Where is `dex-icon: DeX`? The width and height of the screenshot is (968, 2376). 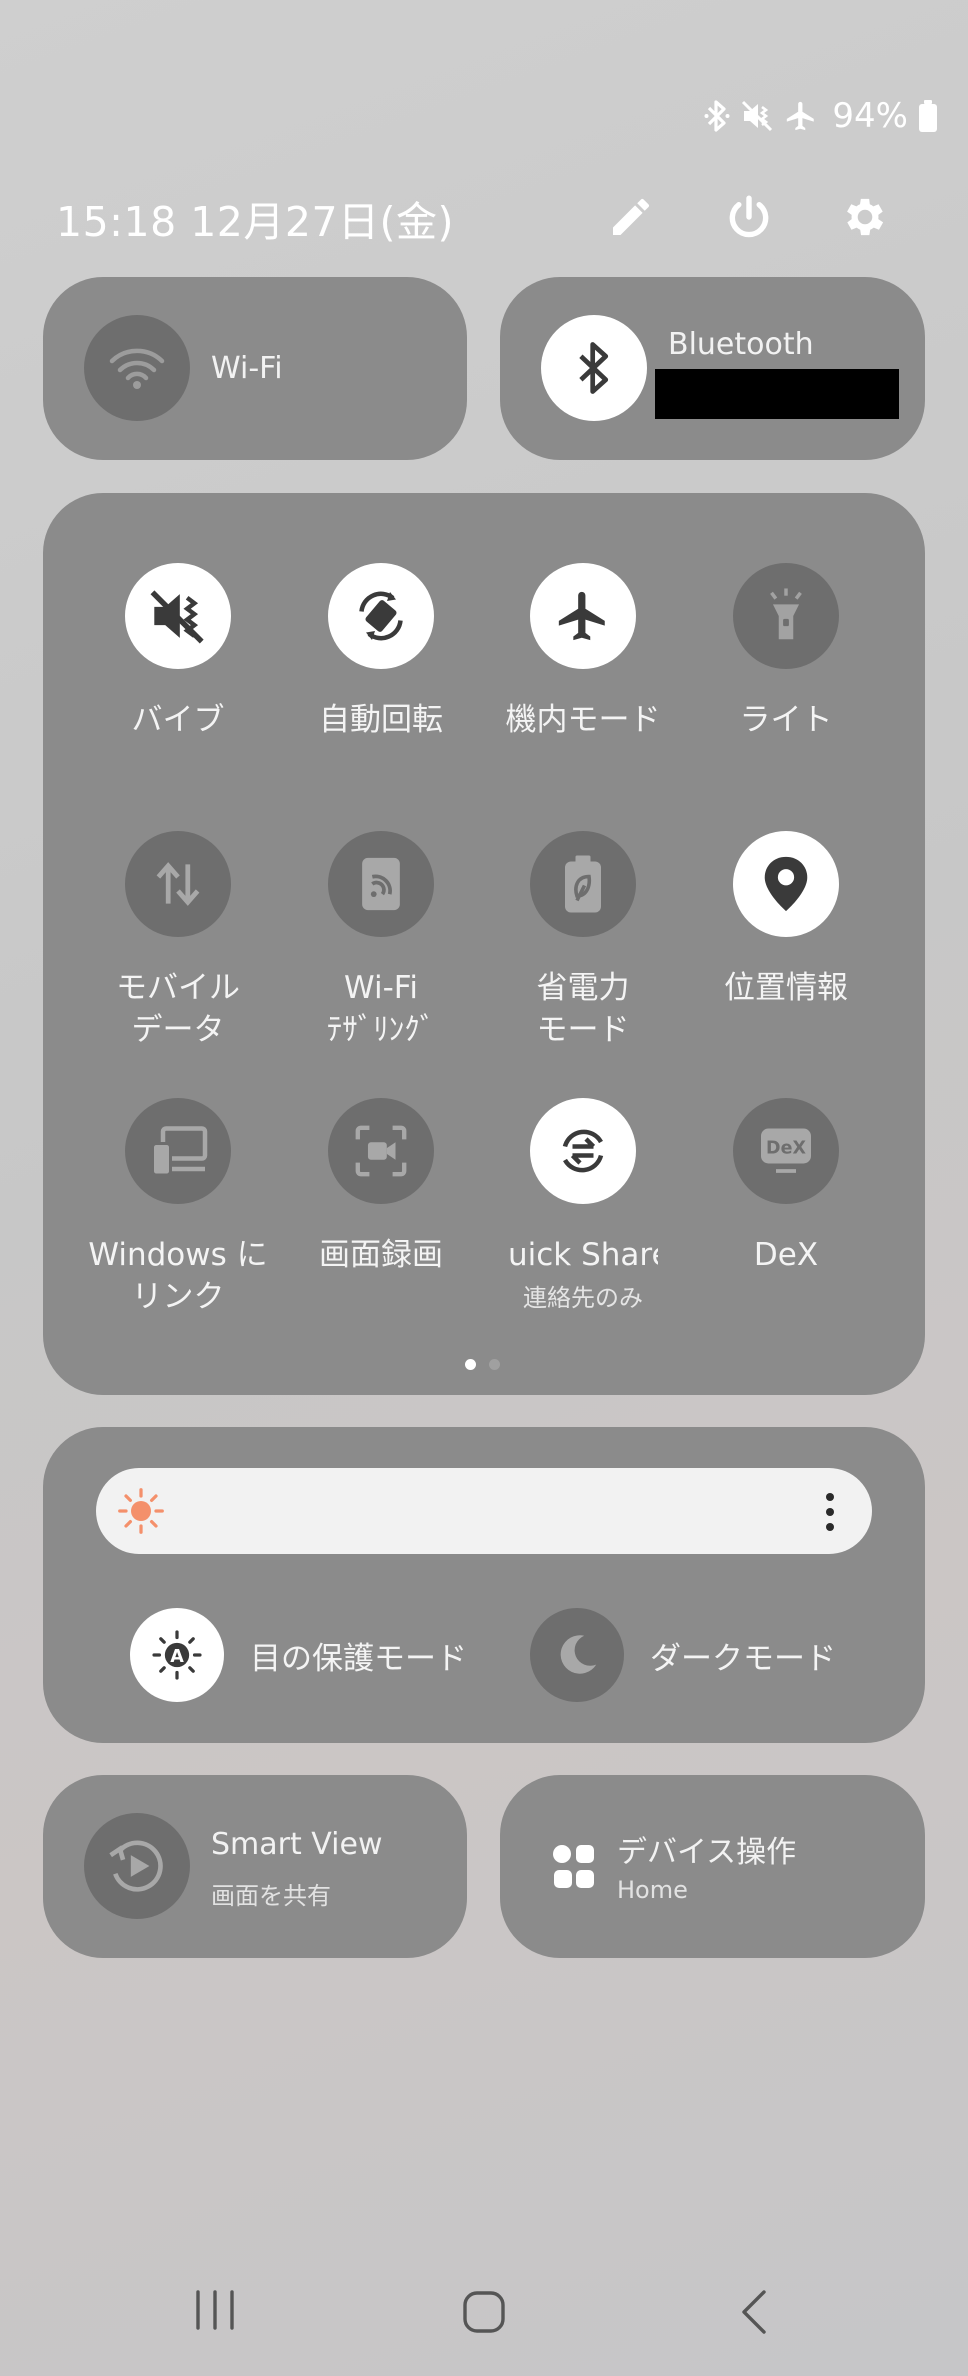
dex-icon: DeX is located at coordinates (786, 1150).